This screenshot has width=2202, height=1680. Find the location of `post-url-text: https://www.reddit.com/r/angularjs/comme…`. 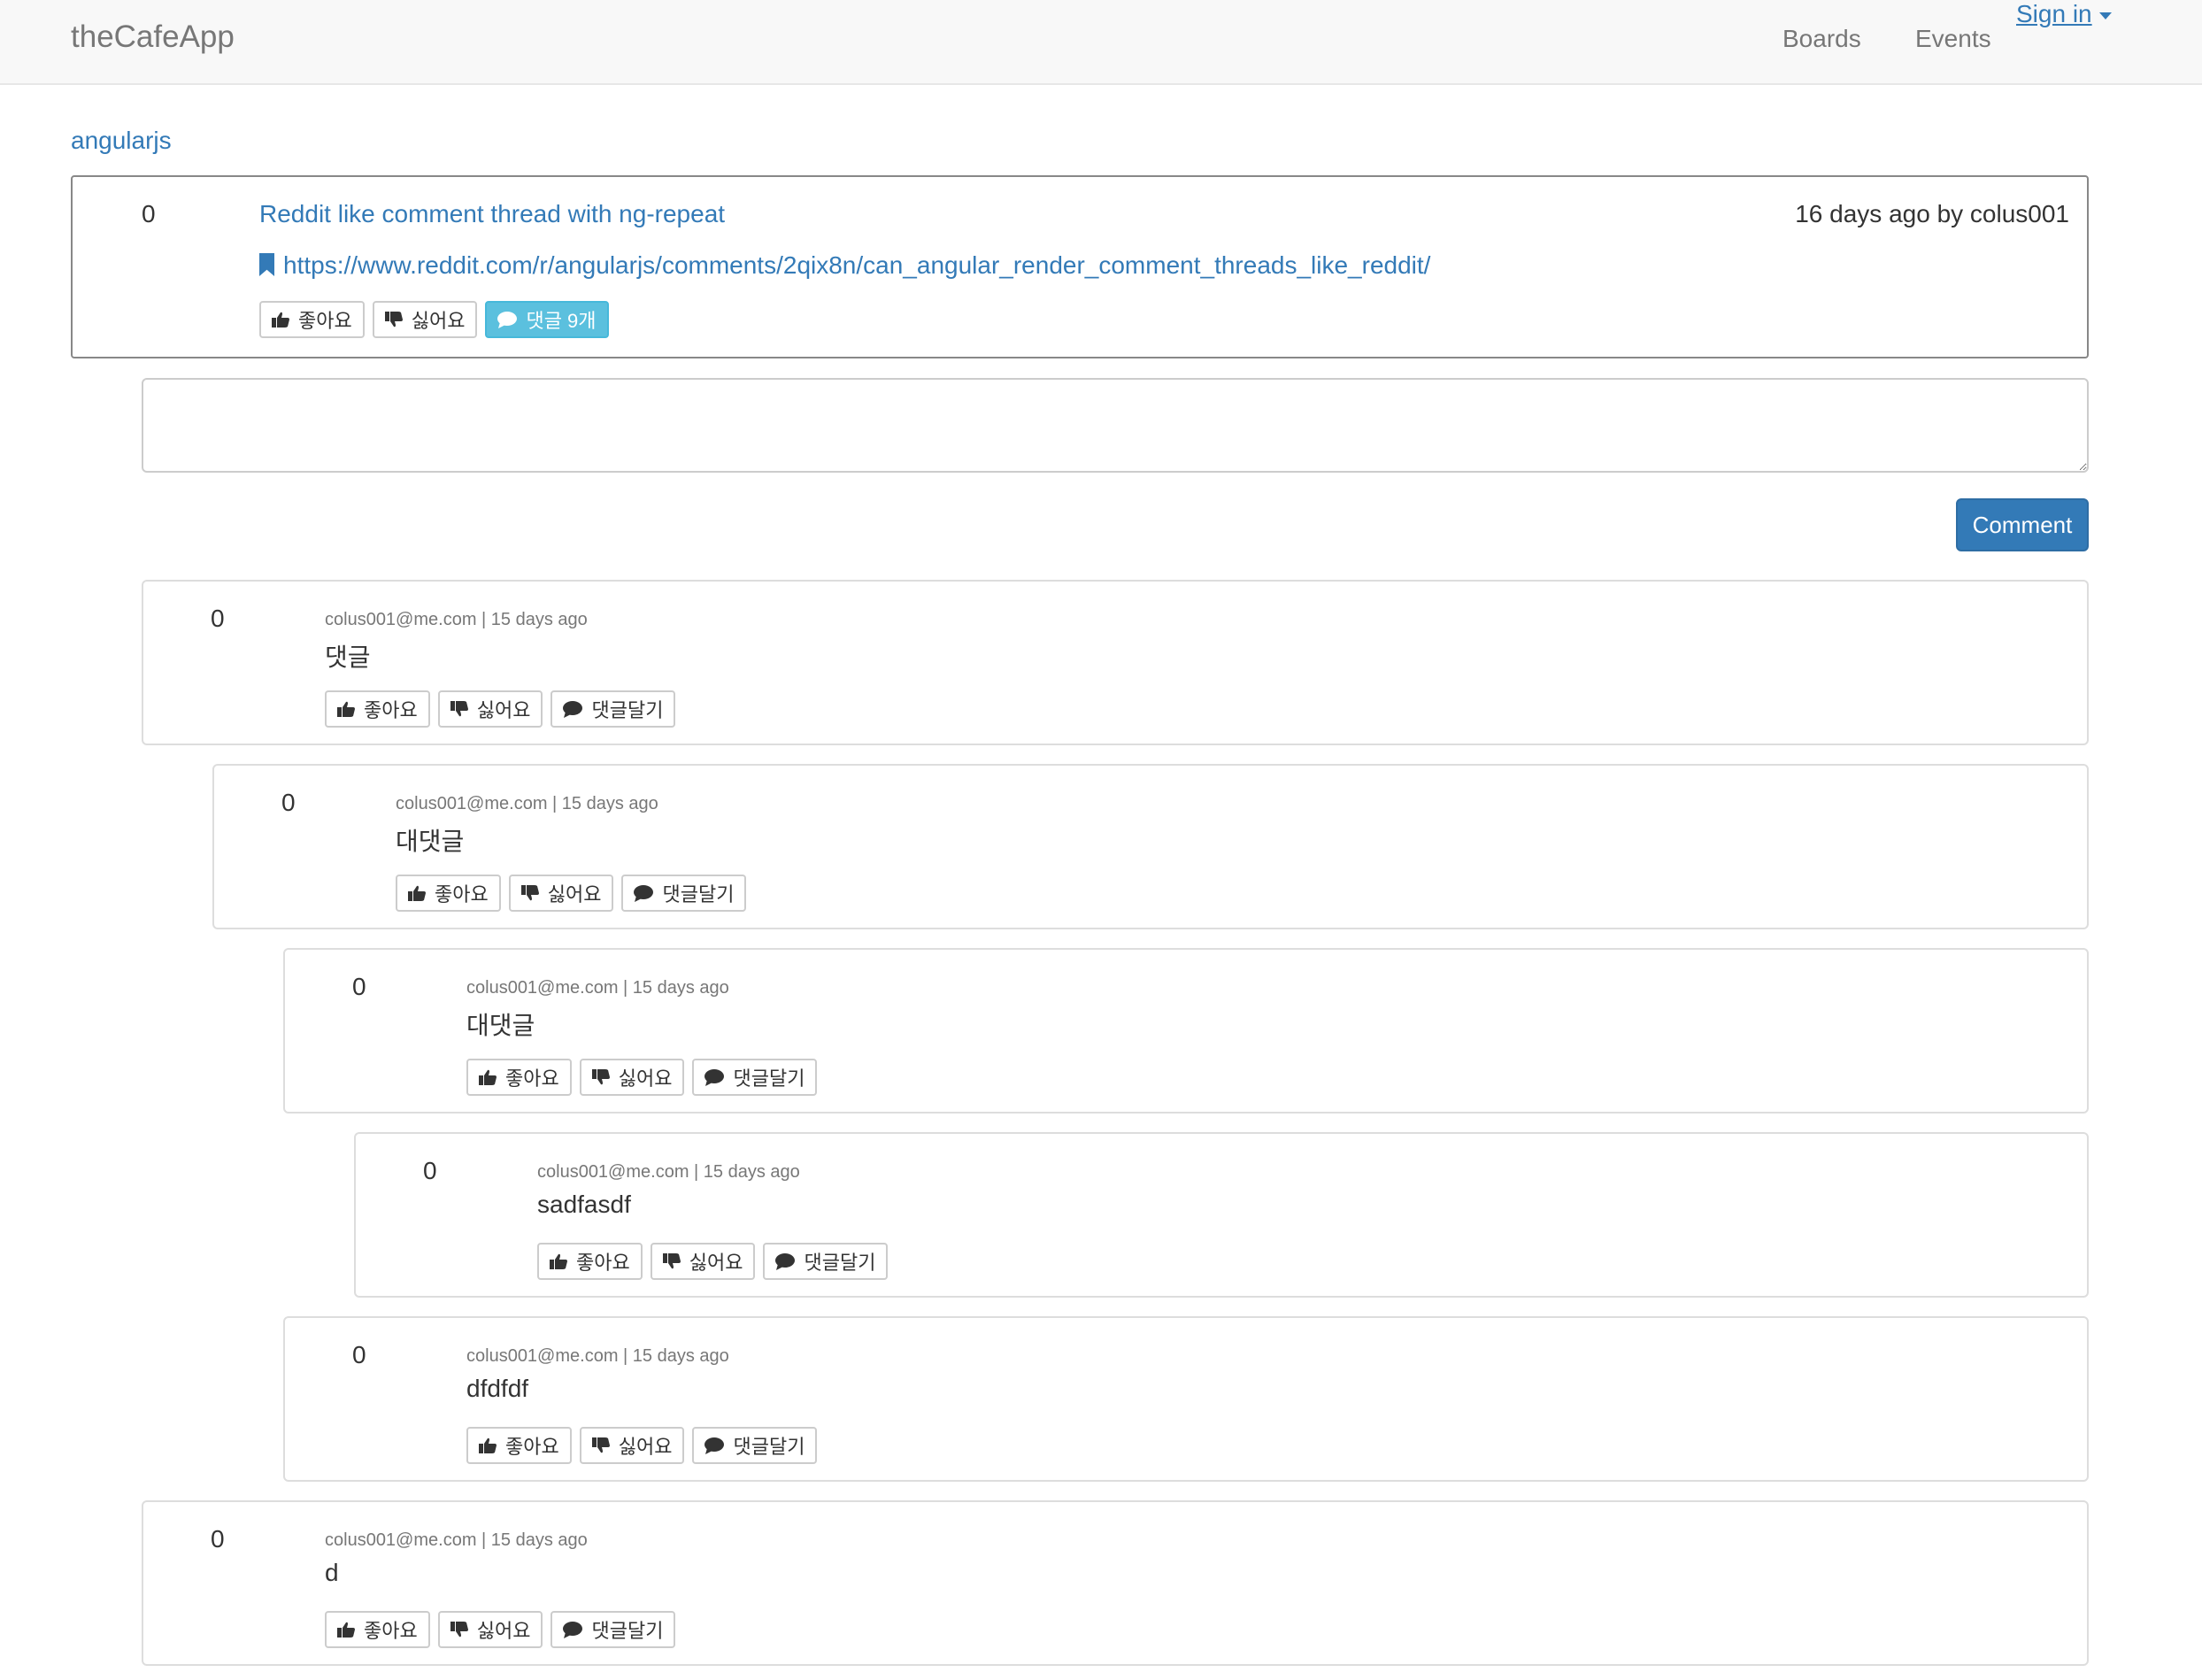

post-url-text: https://www.reddit.com/r/angularjs/comme… is located at coordinates (857, 265).